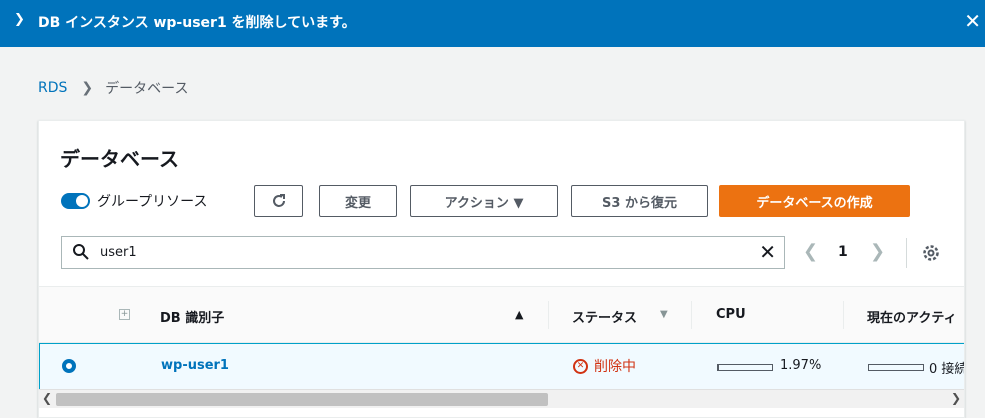 Image resolution: width=985 pixels, height=418 pixels. I want to click on breadcrumb: RDS ❯ データベース, so click(113, 88).